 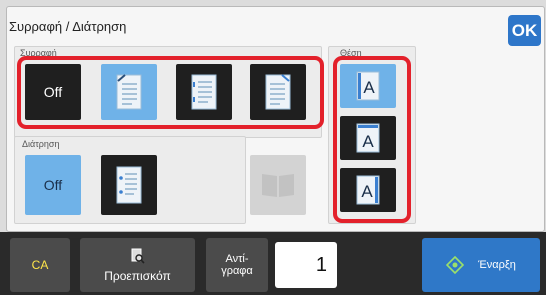 What do you see at coordinates (137, 275) in the screenshot?
I see `preview-label: Προεπισκόπ` at bounding box center [137, 275].